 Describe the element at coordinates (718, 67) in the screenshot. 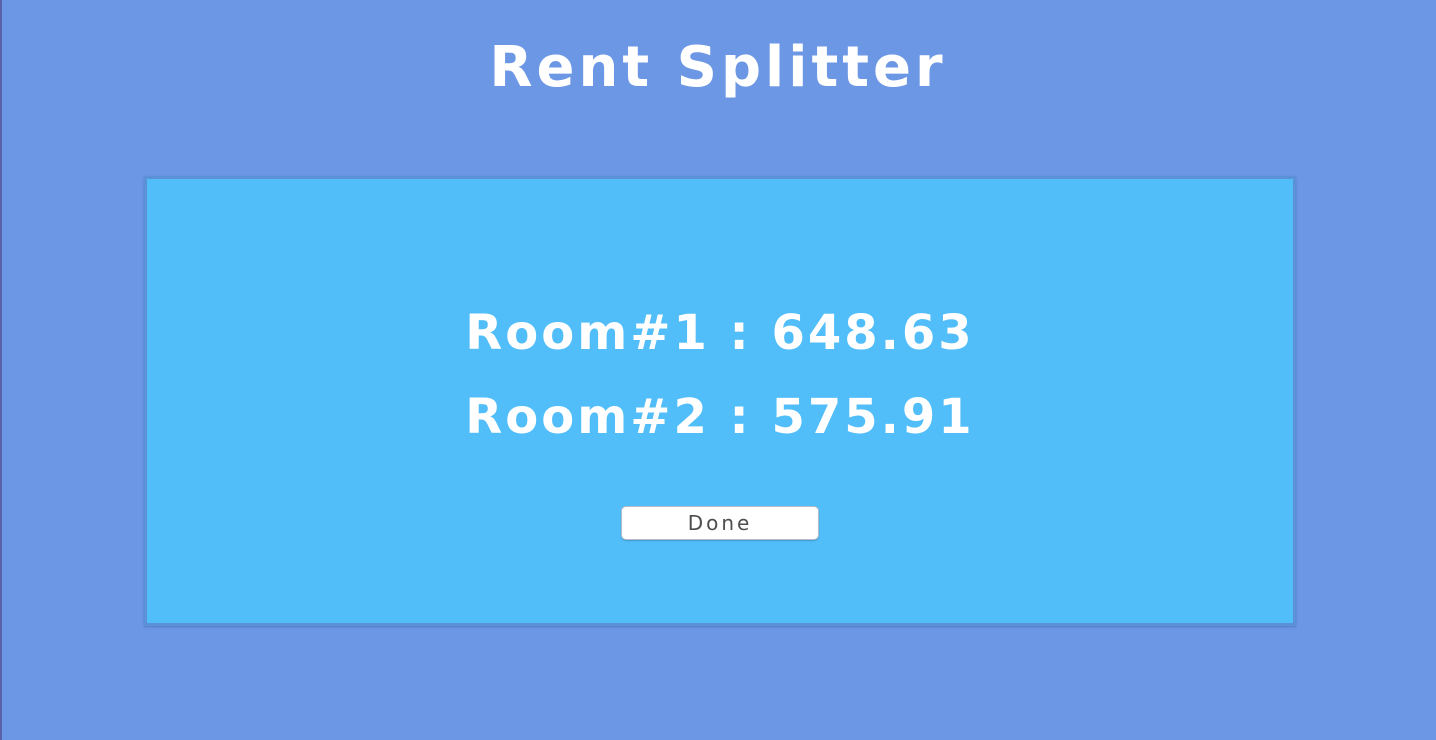

I see `page-title: Rent Splitter` at that location.